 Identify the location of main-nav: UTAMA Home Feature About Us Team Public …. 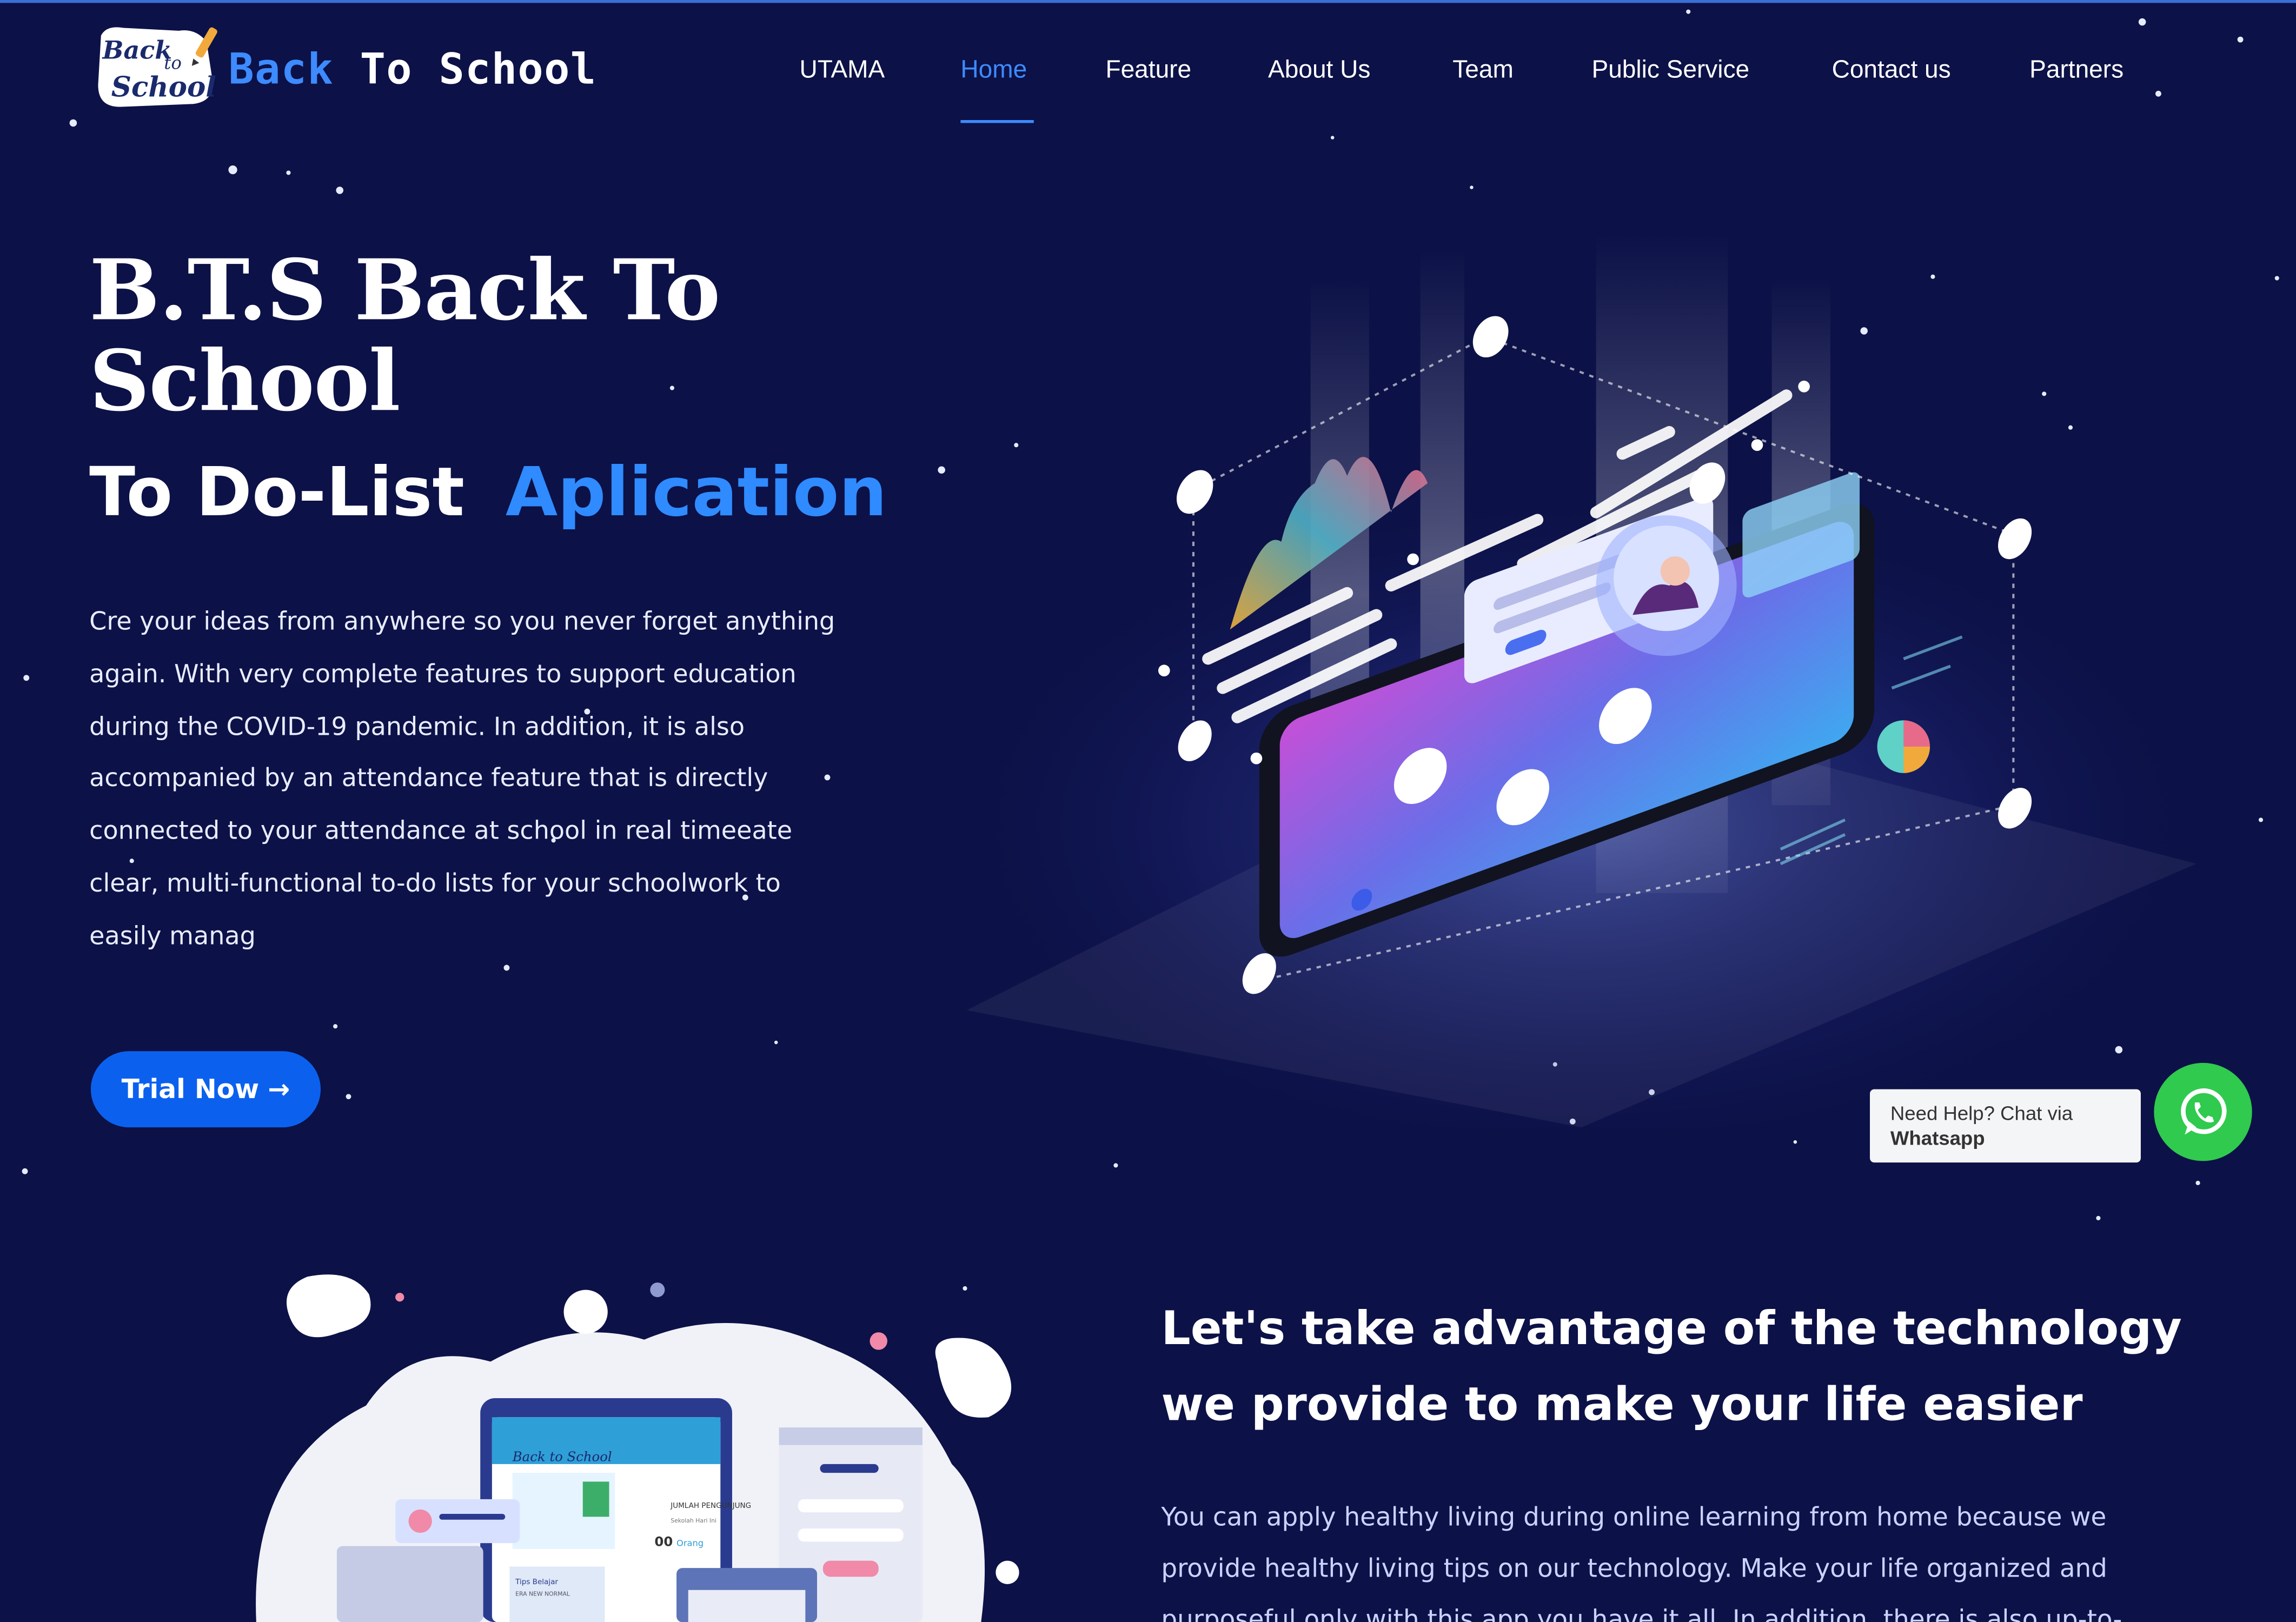
(1148, 77).